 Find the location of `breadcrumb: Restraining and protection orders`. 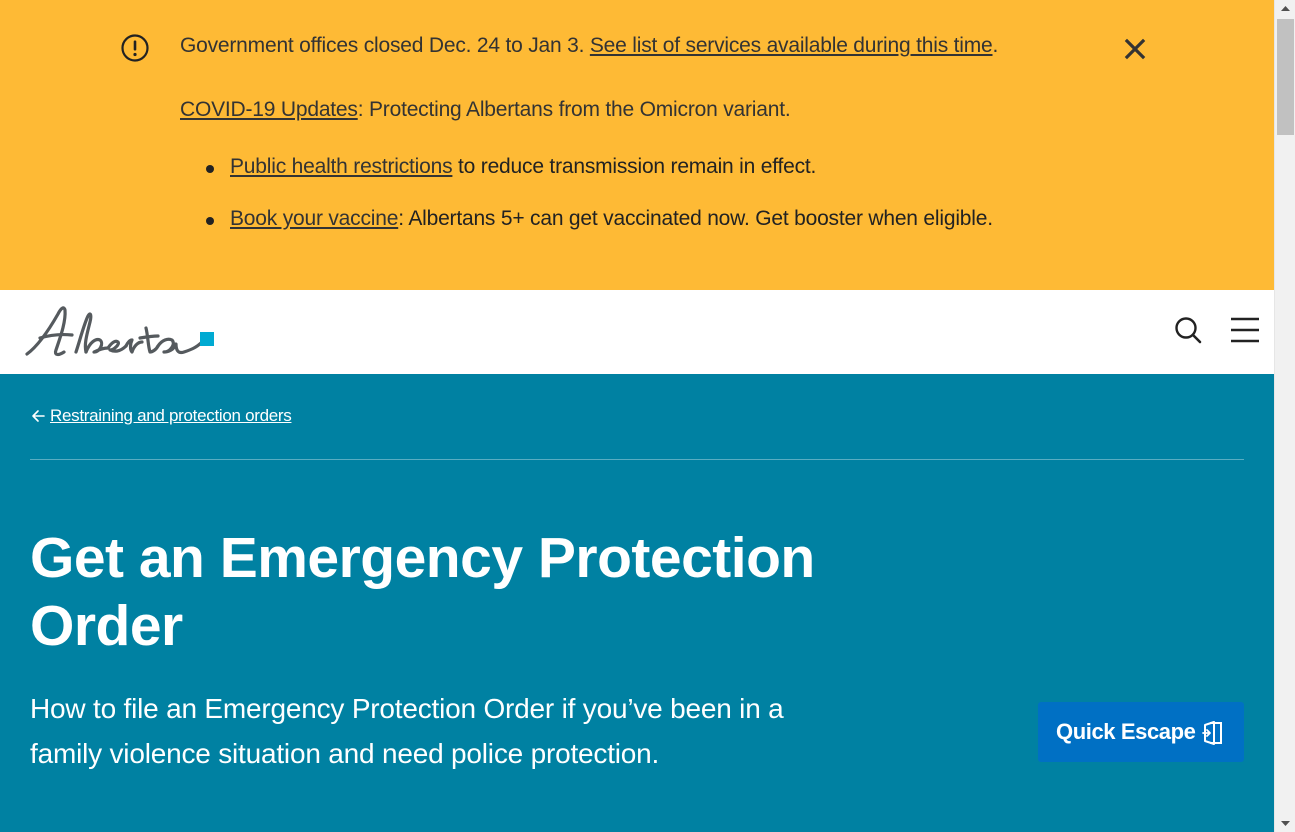

breadcrumb: Restraining and protection orders is located at coordinates (161, 416).